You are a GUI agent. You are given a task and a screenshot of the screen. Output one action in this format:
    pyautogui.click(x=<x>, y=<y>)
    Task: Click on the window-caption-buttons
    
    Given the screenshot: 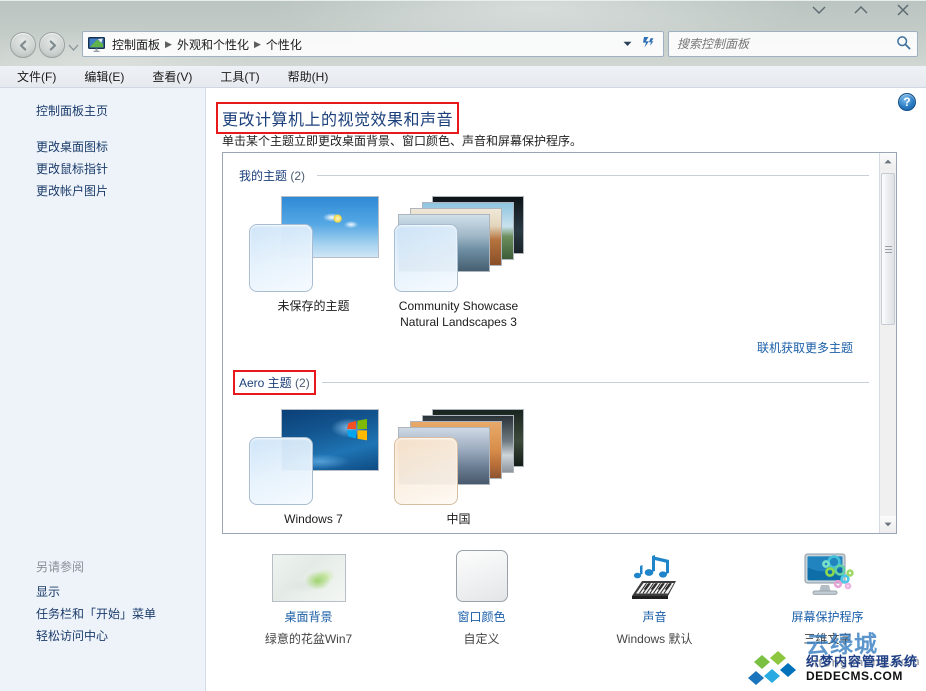 What is the action you would take?
    pyautogui.click(x=861, y=10)
    